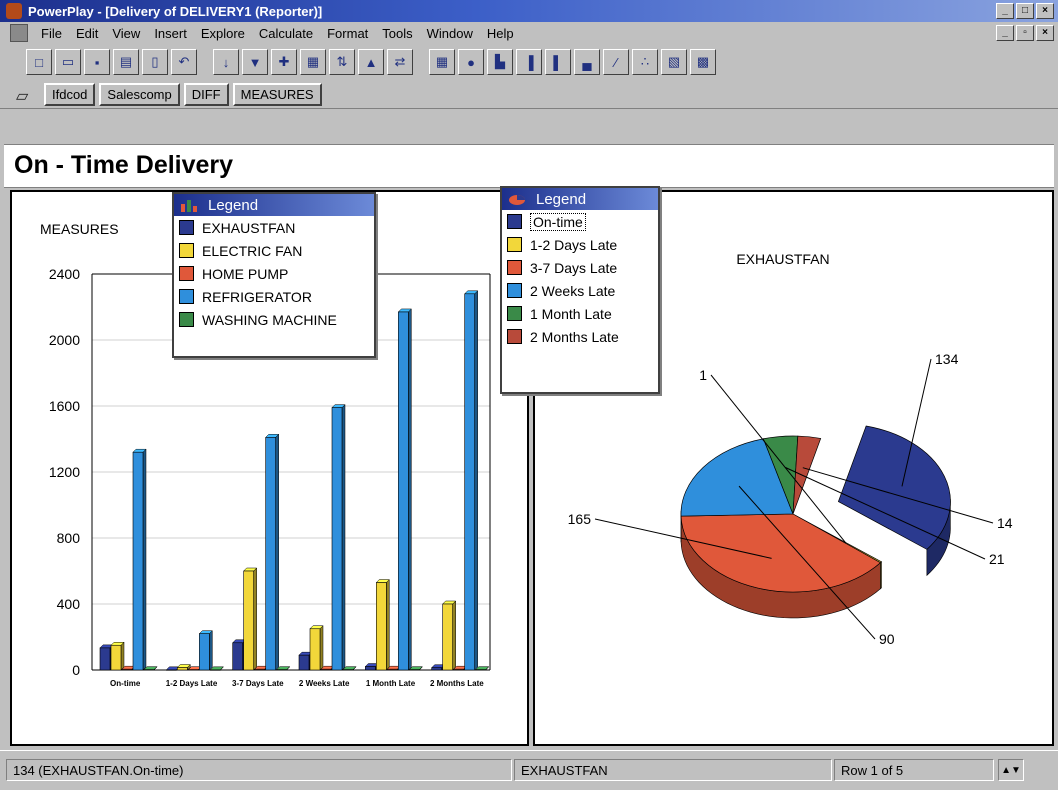  I want to click on bar-legend-header: Legend, so click(274, 205).